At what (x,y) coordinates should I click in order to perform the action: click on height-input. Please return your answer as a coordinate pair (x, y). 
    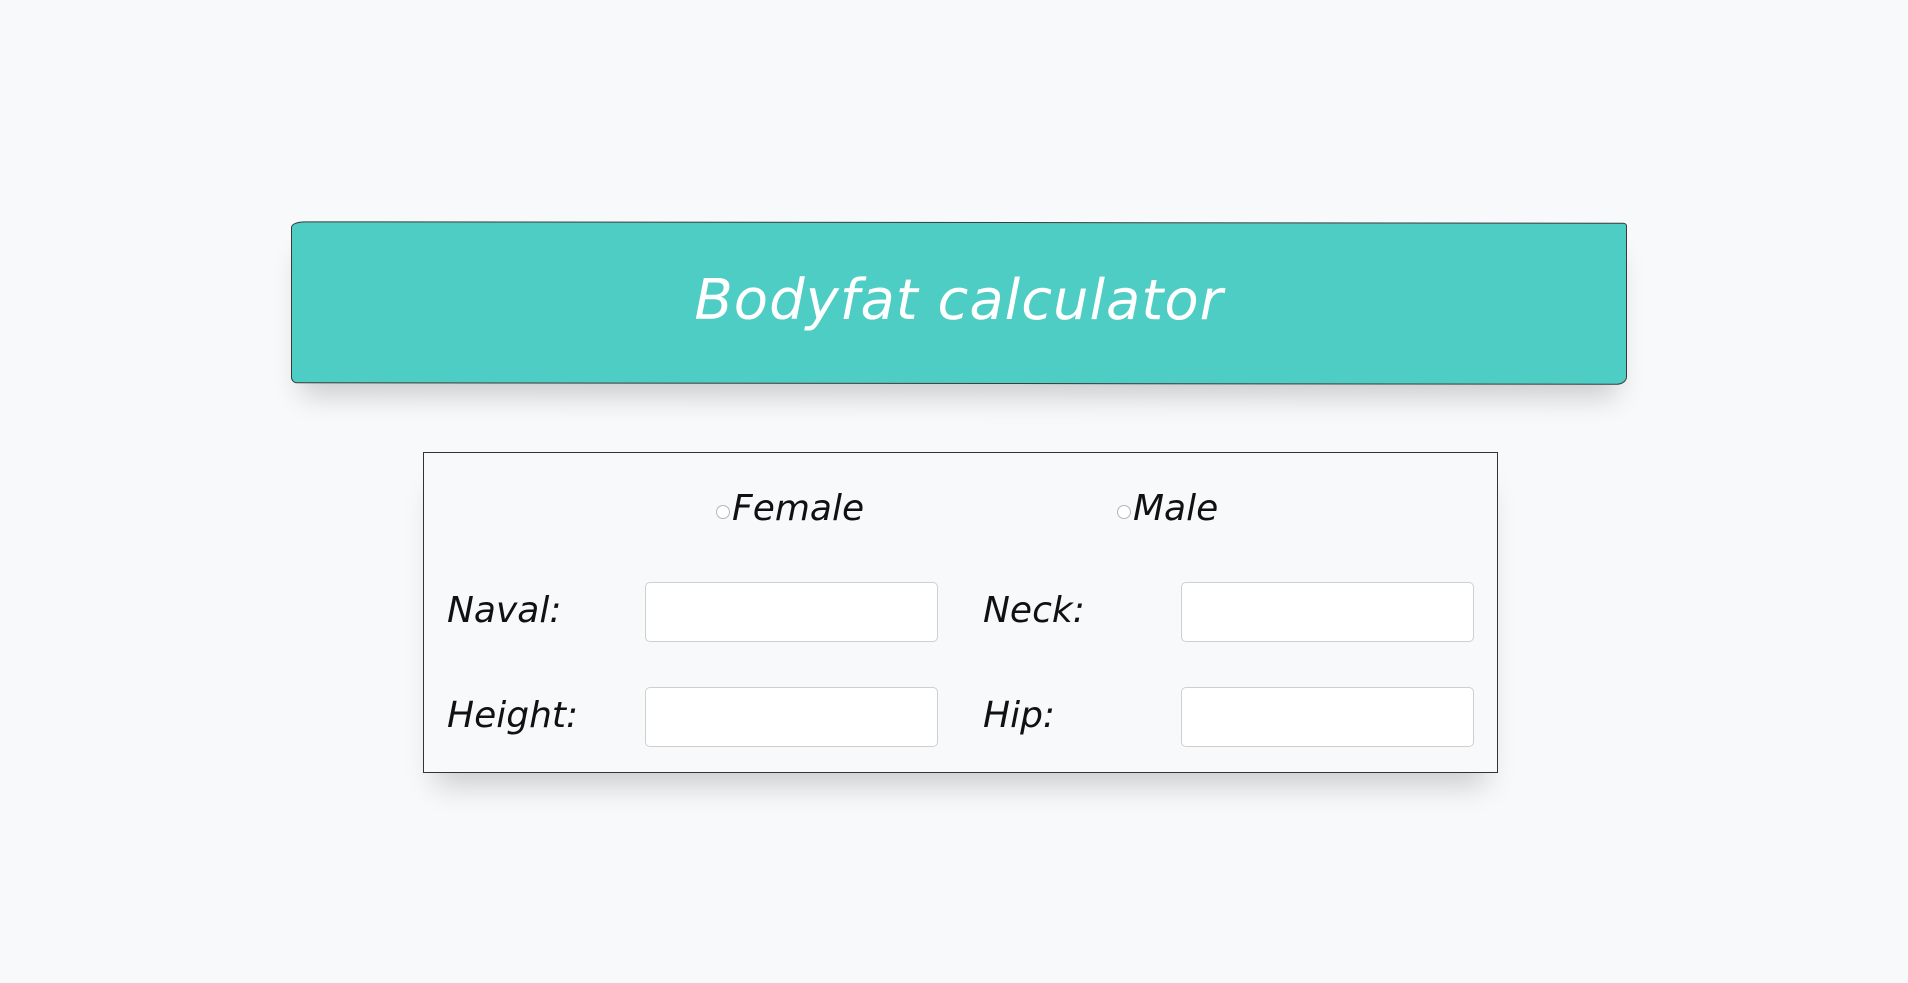
    Looking at the image, I should click on (791, 717).